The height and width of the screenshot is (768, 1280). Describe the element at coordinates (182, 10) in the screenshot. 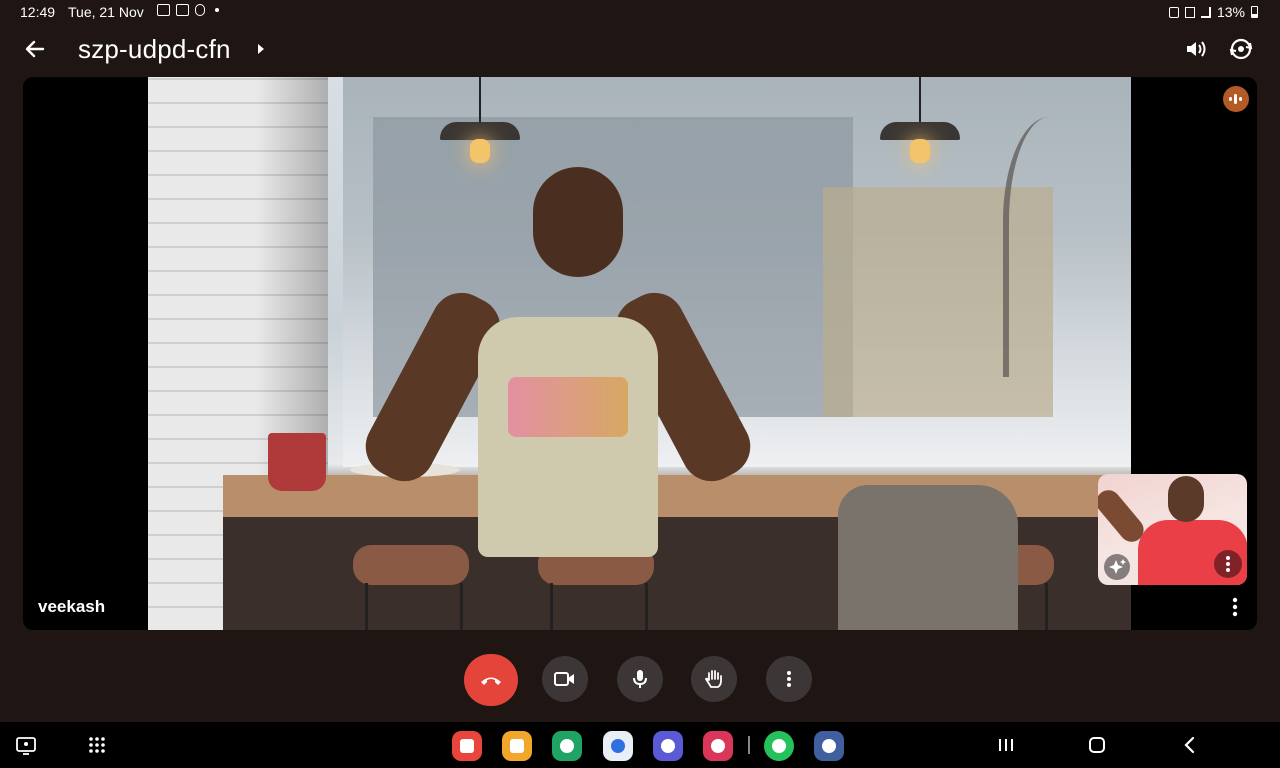

I see `photo-notification-icon` at that location.